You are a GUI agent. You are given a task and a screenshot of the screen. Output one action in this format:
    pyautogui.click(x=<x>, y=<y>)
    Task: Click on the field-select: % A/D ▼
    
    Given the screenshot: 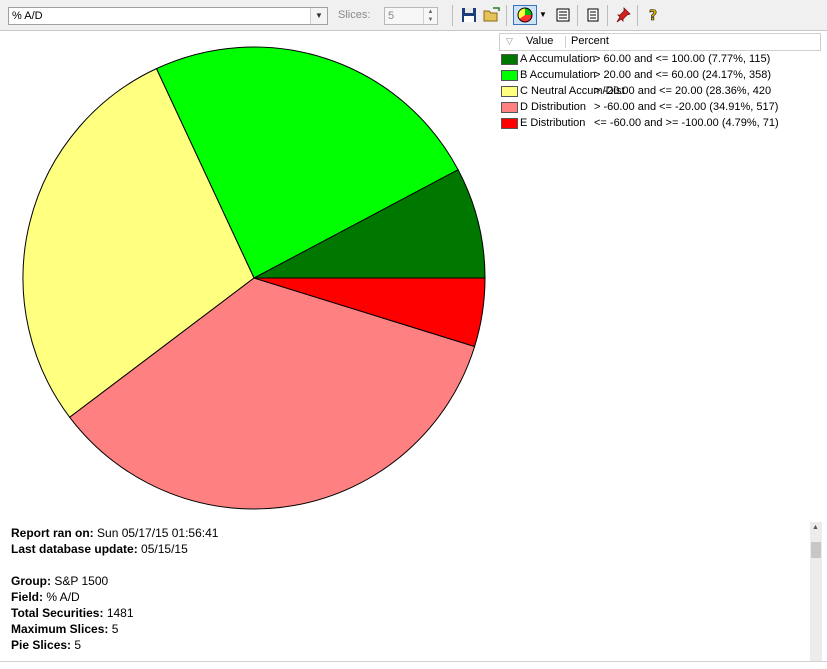 What is the action you would take?
    pyautogui.click(x=168, y=16)
    